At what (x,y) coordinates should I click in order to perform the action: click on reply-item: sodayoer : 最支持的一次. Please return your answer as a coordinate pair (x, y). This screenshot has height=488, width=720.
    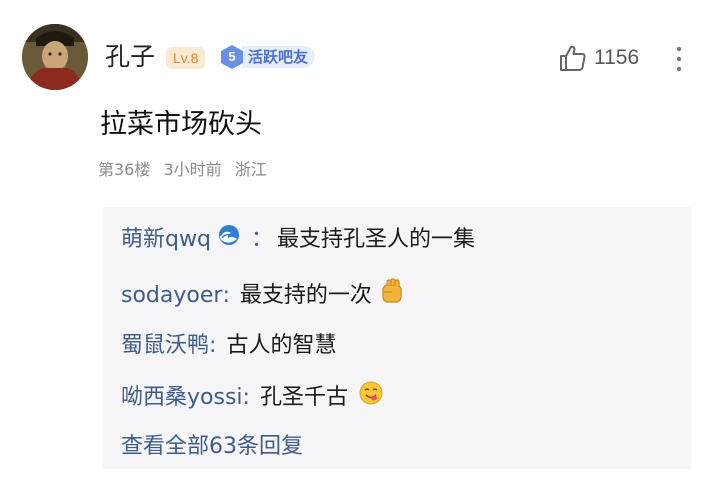
    Looking at the image, I should click on (263, 296).